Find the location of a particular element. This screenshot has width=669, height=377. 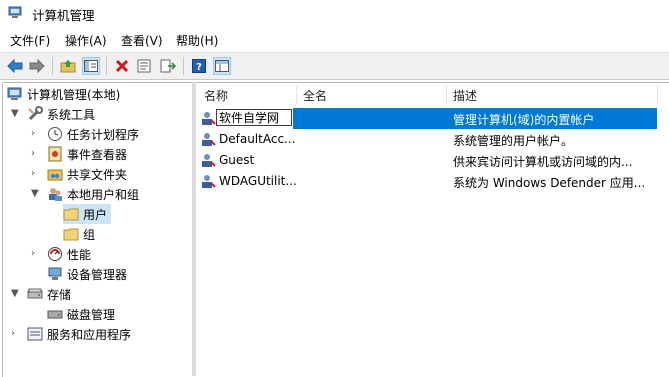

delete-icon is located at coordinates (122, 66).